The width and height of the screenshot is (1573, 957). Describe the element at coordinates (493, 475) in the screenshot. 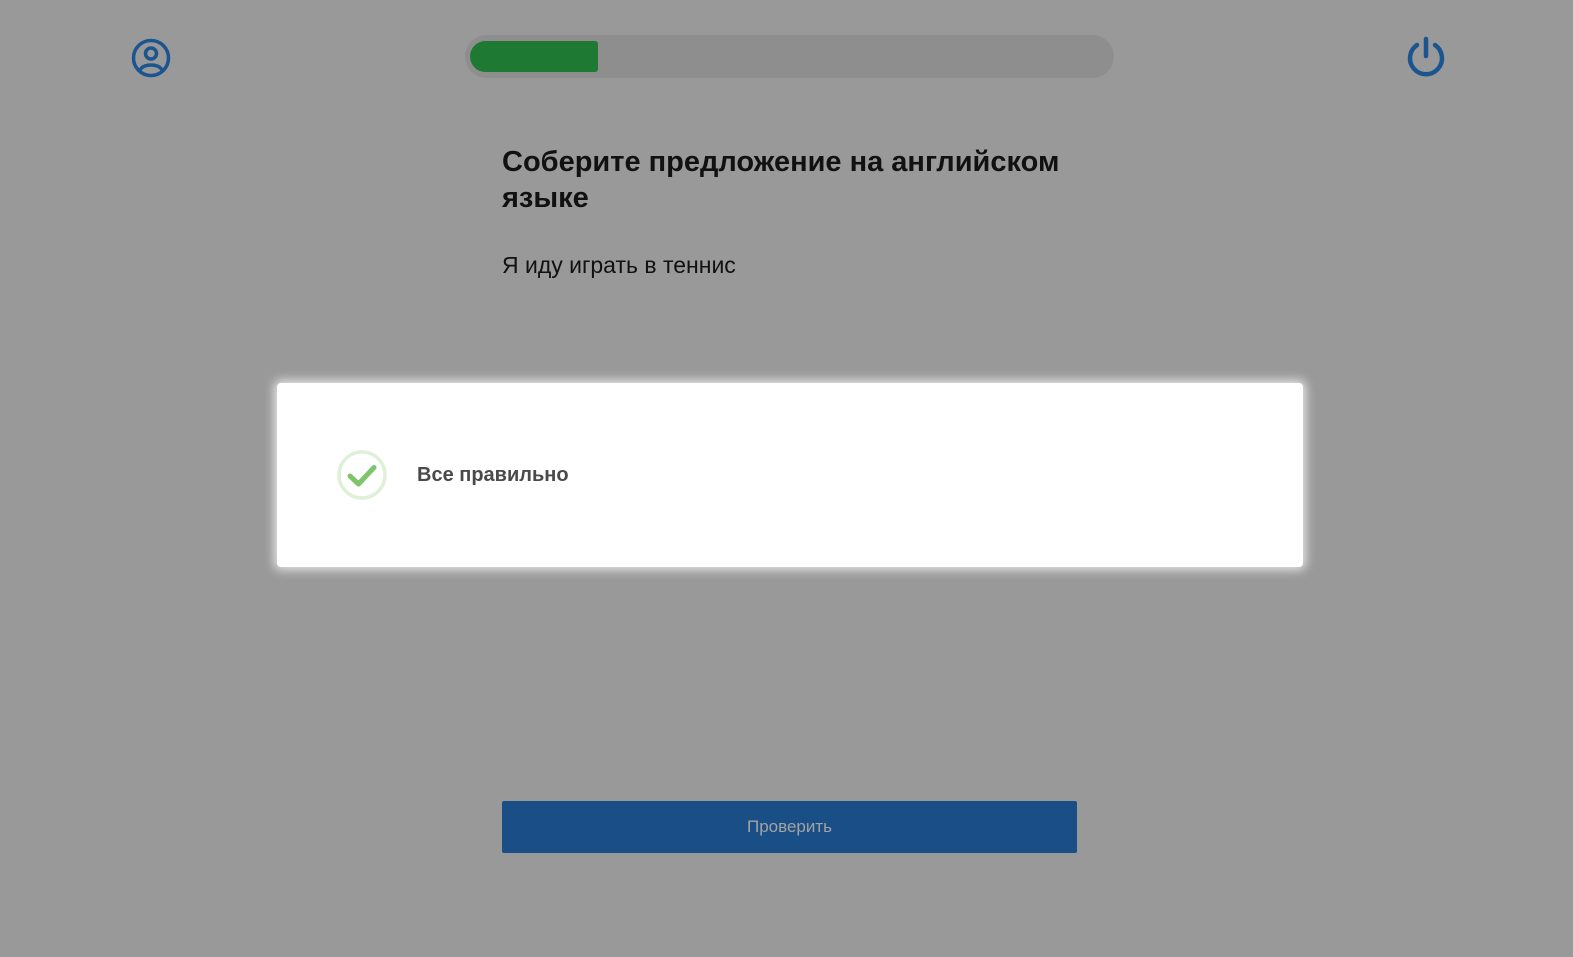

I see `result-message: Все правильно` at that location.